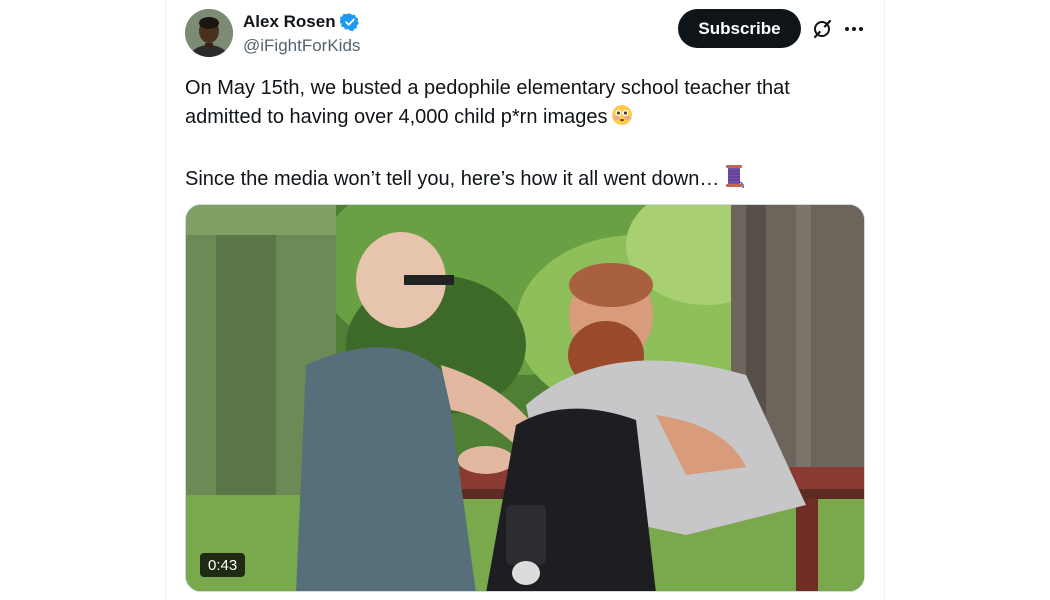 This screenshot has height=600, width=1050. I want to click on thread-spool-emoji-icon, so click(734, 180).